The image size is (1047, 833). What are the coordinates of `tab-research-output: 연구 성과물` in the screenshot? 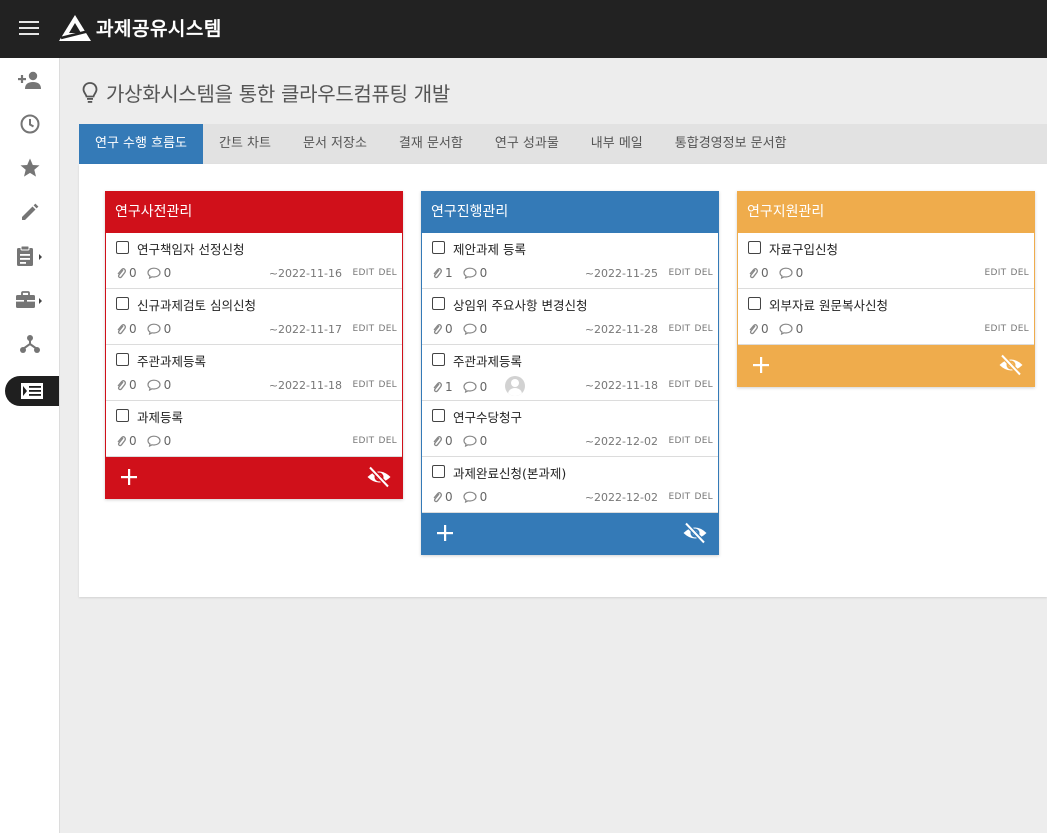 It's located at (527, 144).